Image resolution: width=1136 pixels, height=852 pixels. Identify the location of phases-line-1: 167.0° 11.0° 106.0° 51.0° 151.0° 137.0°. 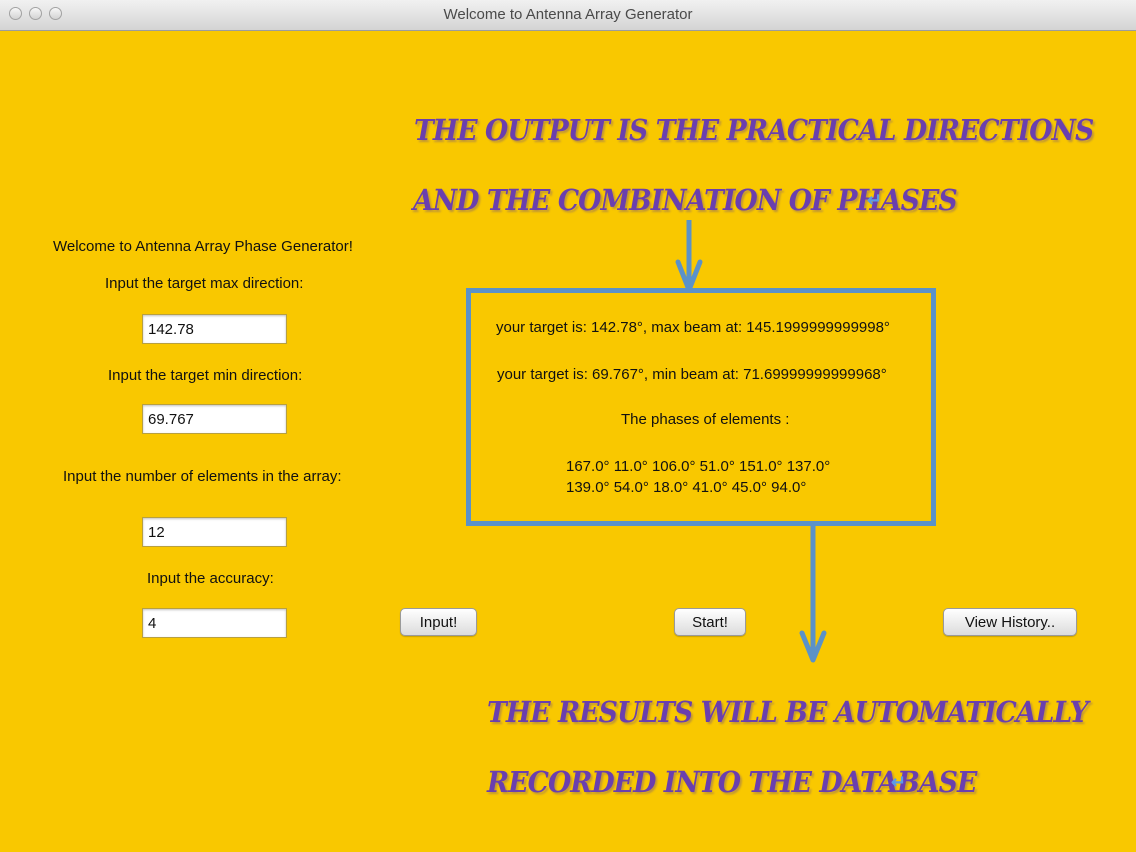
(698, 466).